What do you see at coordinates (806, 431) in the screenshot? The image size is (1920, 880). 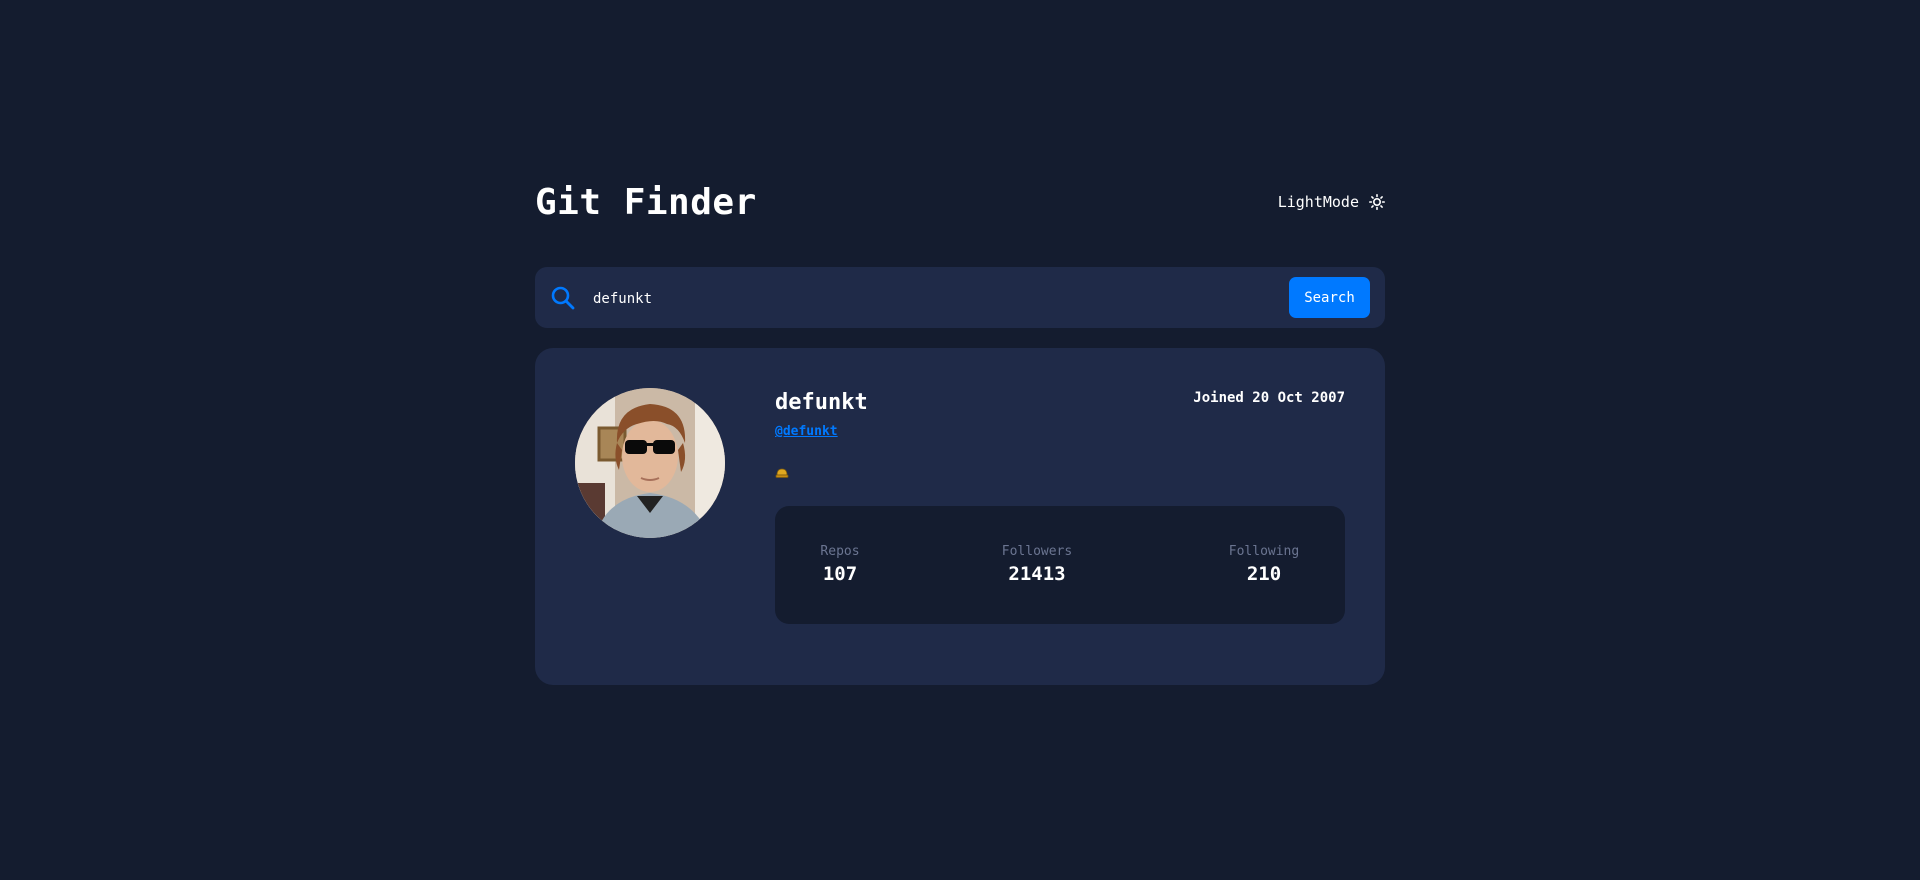 I see `profile-login-link: @defunkt` at bounding box center [806, 431].